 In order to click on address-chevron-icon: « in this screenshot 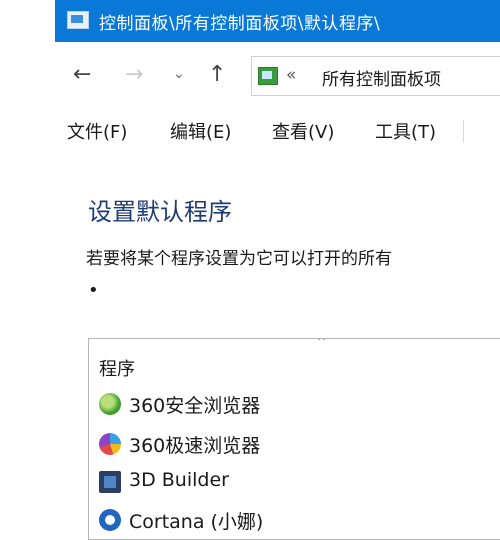, I will do `click(291, 75)`.